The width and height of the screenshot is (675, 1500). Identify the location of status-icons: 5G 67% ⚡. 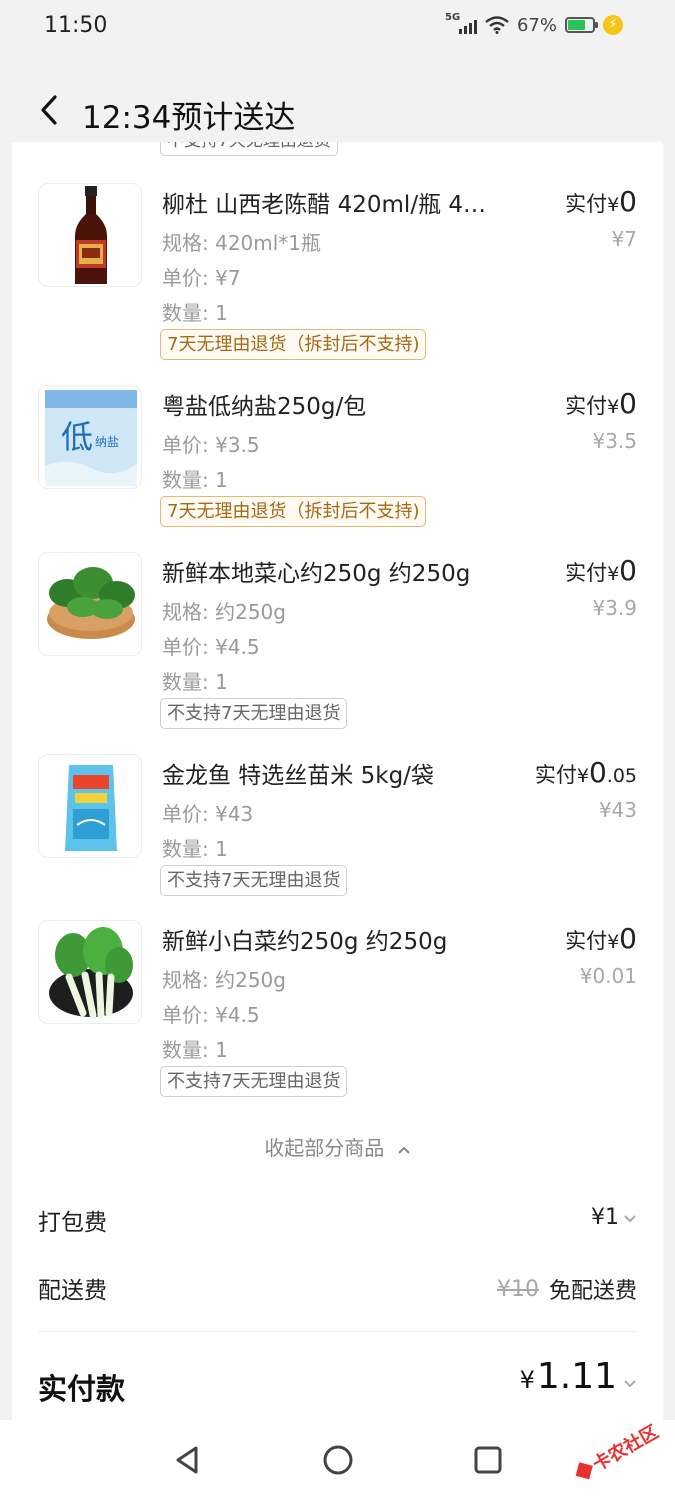
(534, 24).